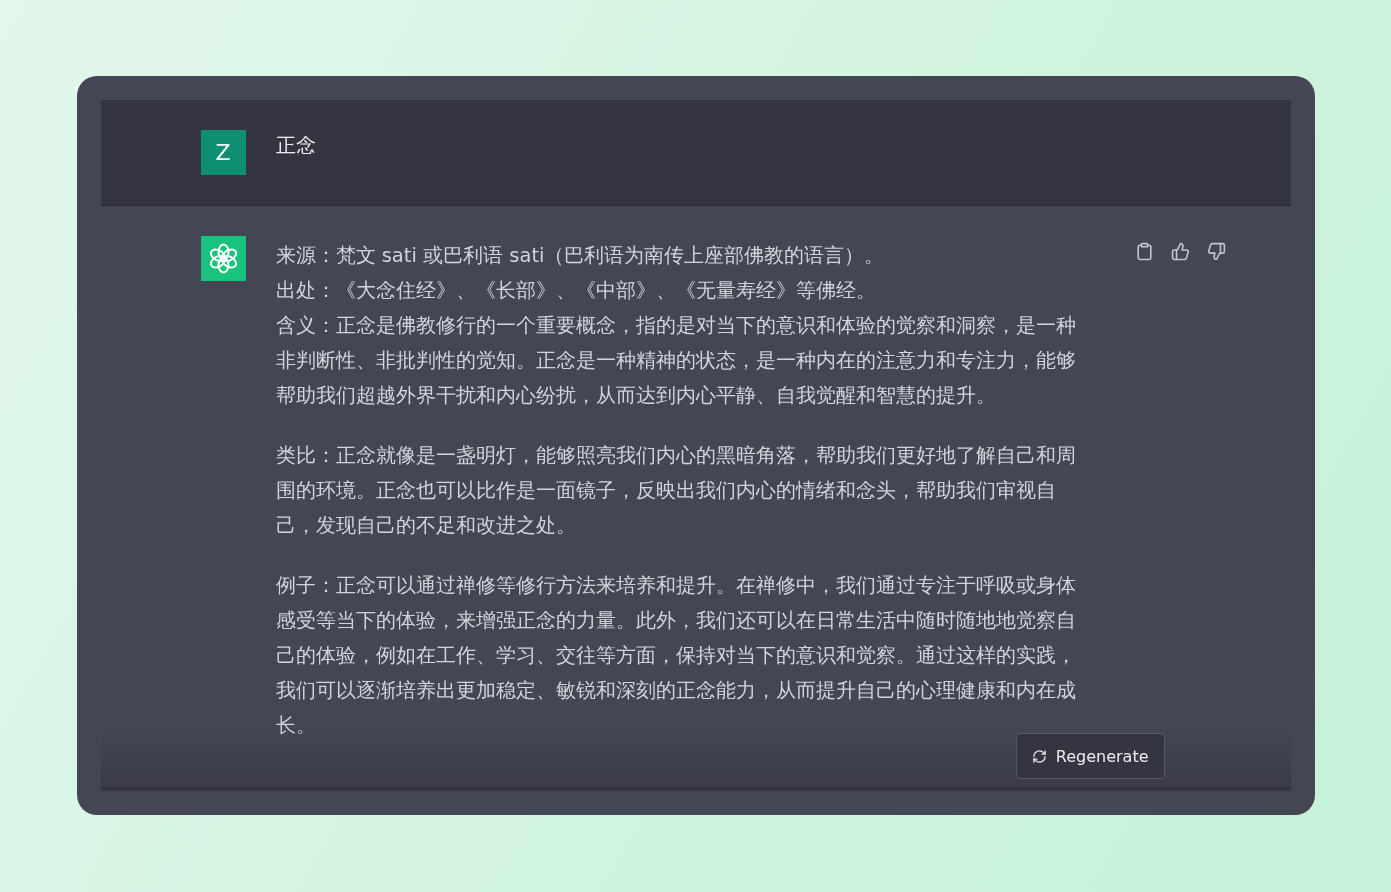 The image size is (1391, 892). What do you see at coordinates (1090, 756) in the screenshot?
I see `regenerate-button: Regenerate` at bounding box center [1090, 756].